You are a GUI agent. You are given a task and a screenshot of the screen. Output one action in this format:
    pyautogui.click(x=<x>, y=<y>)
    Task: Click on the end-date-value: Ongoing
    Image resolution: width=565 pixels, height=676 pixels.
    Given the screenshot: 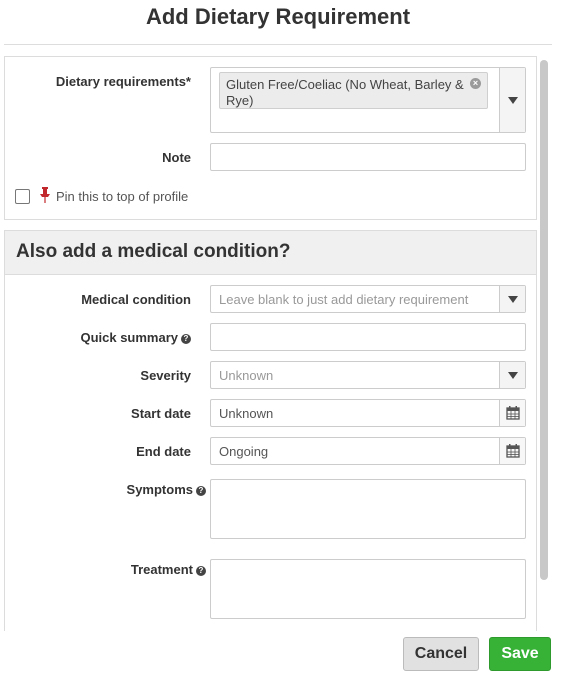 What is the action you would take?
    pyautogui.click(x=244, y=451)
    